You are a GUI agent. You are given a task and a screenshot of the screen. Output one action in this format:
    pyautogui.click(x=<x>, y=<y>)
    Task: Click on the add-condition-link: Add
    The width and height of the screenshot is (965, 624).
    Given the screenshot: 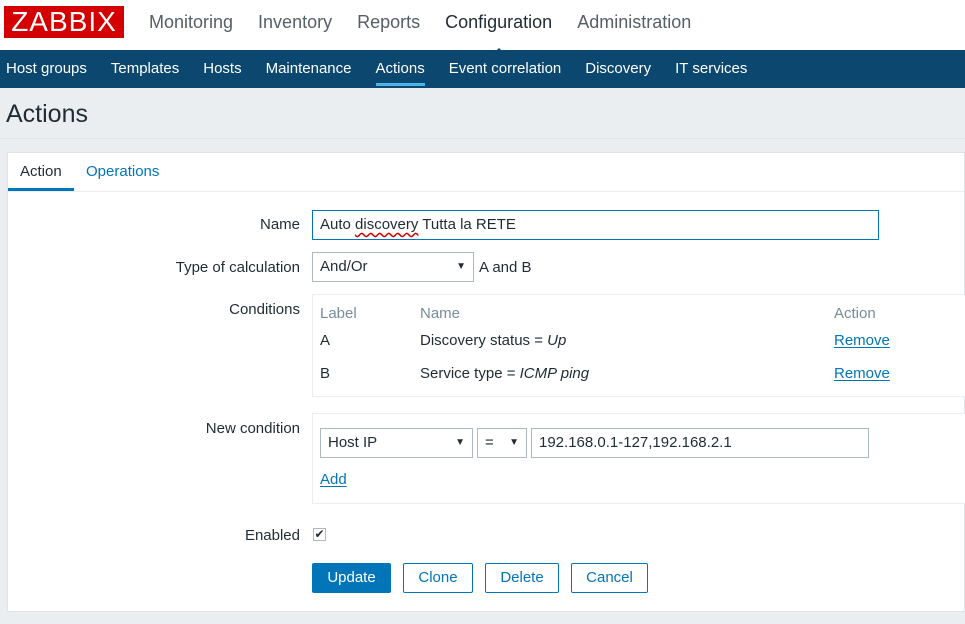 What is the action you would take?
    pyautogui.click(x=333, y=479)
    